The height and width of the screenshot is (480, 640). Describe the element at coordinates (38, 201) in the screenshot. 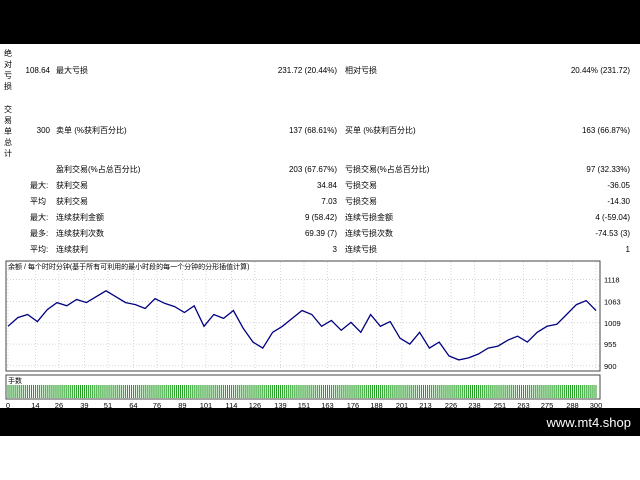

I see `average-prefix: 平均` at that location.